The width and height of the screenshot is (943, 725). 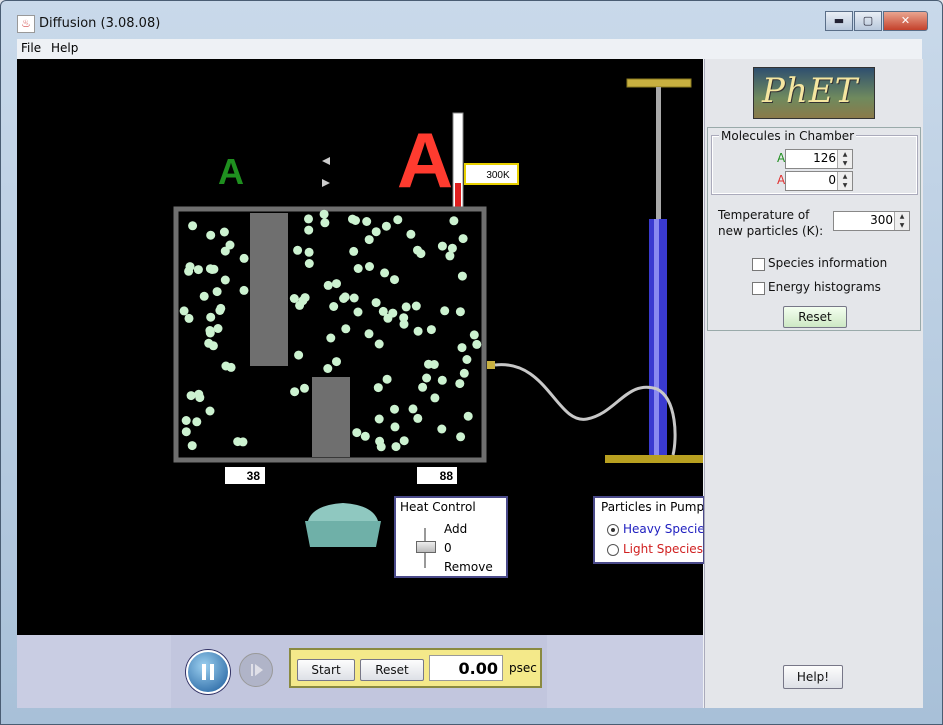 What do you see at coordinates (259, 670) in the screenshot?
I see `step-icon-arrow` at bounding box center [259, 670].